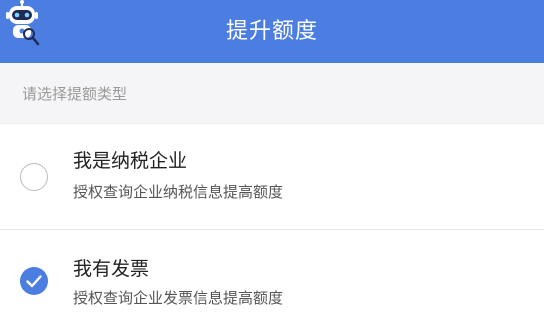  Describe the element at coordinates (178, 298) in the screenshot. I see `option-description: 授权查询企业发票信息提高额度` at that location.